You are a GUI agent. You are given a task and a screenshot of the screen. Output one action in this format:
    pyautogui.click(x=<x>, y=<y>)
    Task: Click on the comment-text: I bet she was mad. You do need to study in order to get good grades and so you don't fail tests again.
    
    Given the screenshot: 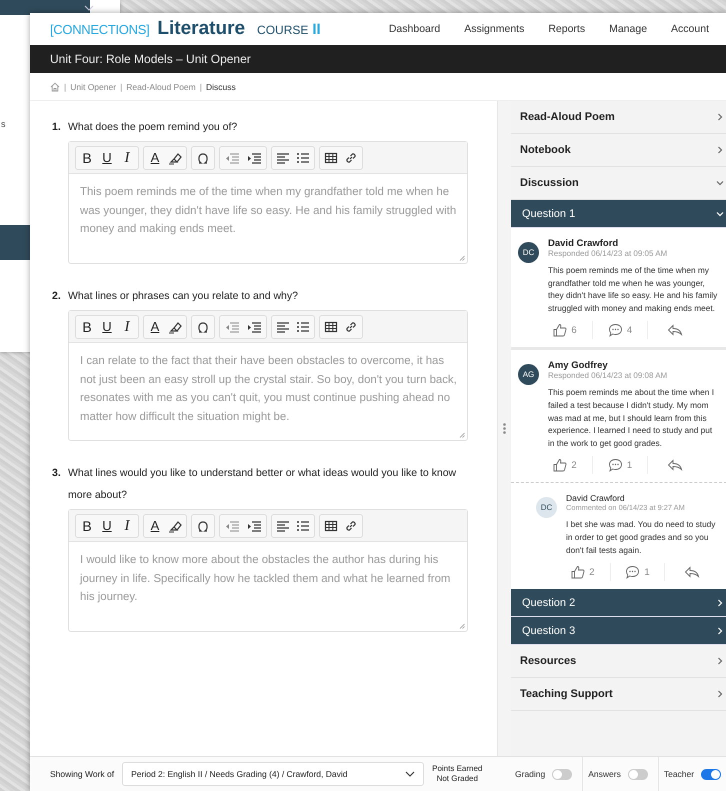 What is the action you would take?
    pyautogui.click(x=641, y=537)
    